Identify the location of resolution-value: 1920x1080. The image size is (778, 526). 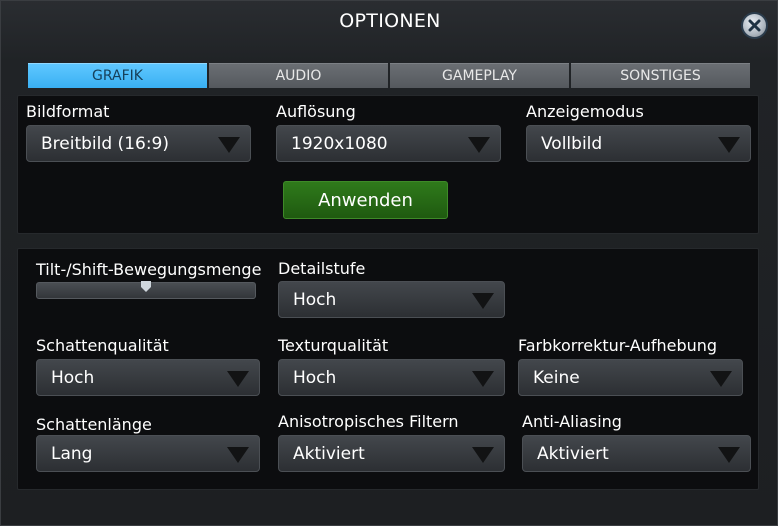
(339, 144).